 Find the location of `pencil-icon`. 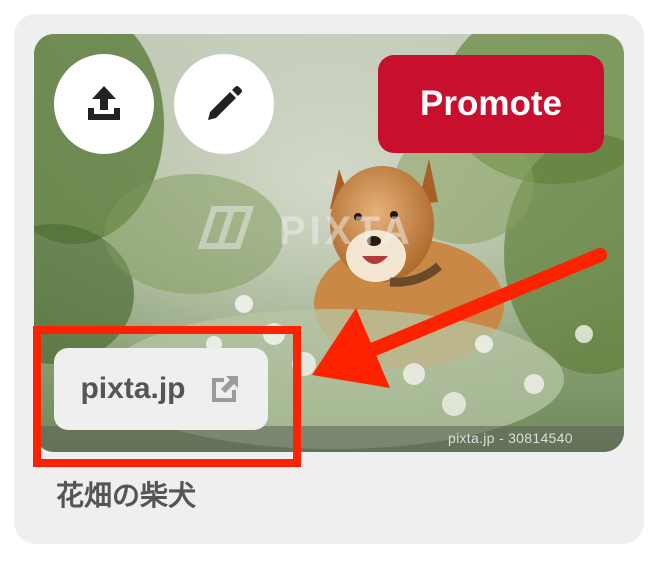

pencil-icon is located at coordinates (225, 103).